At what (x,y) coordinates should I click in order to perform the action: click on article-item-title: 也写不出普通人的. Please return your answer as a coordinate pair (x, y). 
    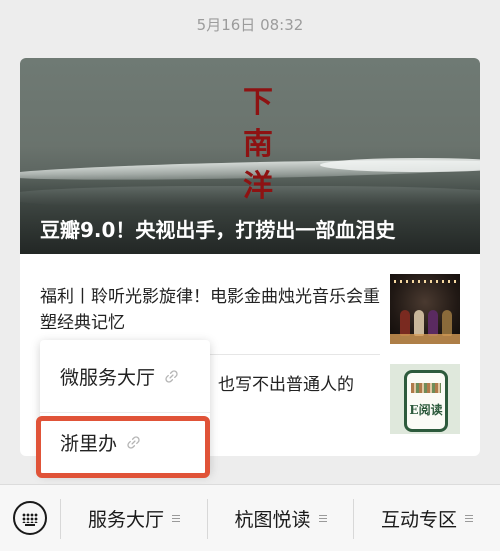
    Looking at the image, I should click on (286, 385).